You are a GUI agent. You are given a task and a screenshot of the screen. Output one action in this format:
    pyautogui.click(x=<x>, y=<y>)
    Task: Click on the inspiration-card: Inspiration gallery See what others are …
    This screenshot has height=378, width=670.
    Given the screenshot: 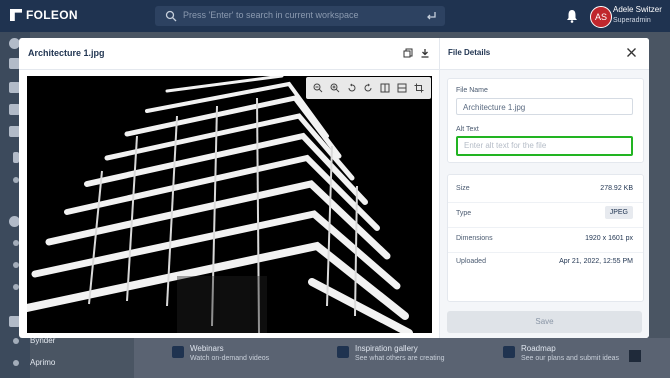 What is the action you would take?
    pyautogui.click(x=391, y=353)
    